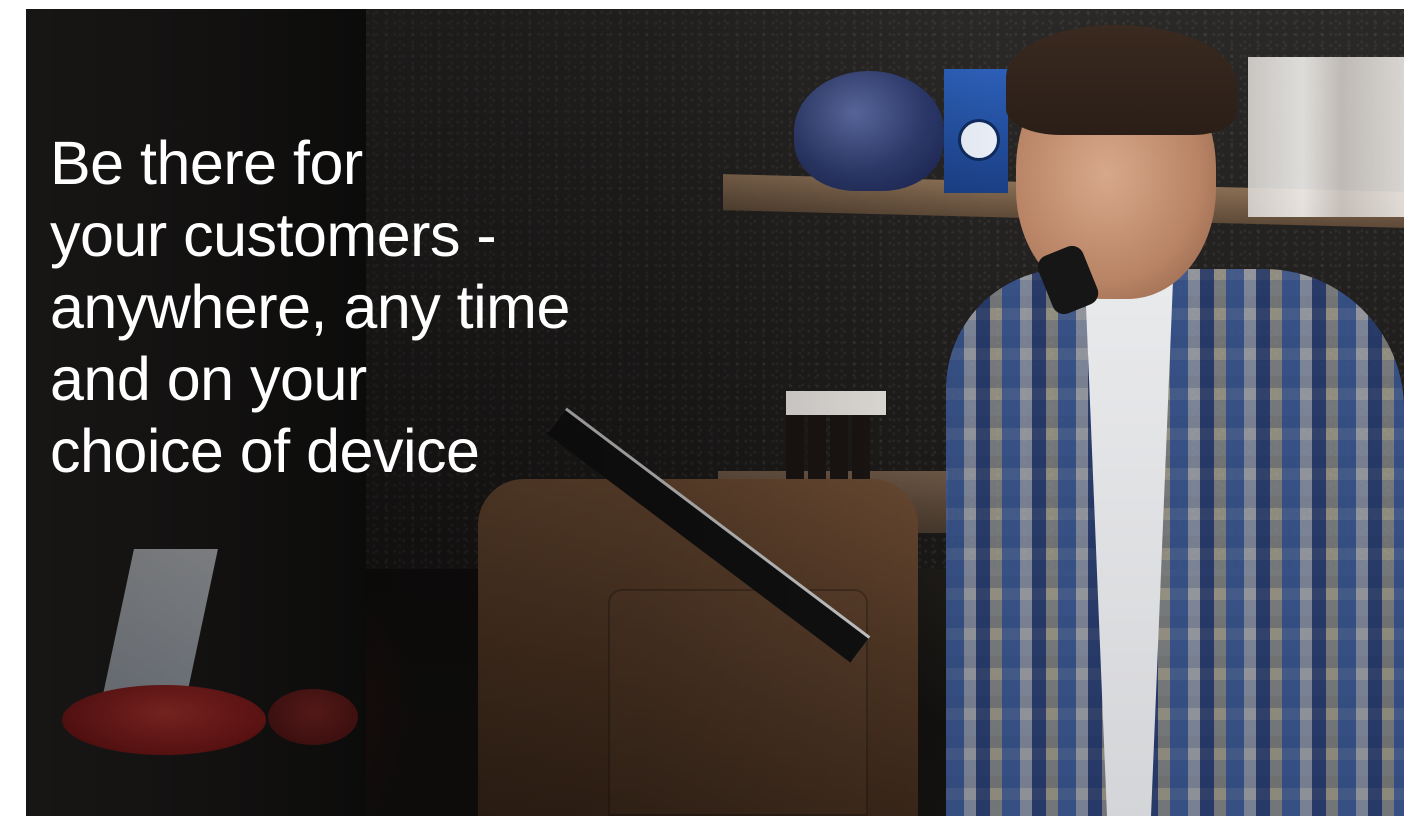  Describe the element at coordinates (273, 235) in the screenshot. I see `headline-line-2: your customers -` at that location.